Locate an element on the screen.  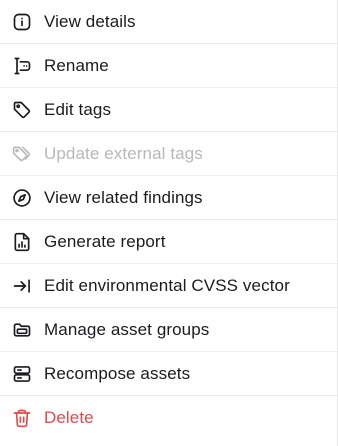
trash-icon is located at coordinates (22, 418).